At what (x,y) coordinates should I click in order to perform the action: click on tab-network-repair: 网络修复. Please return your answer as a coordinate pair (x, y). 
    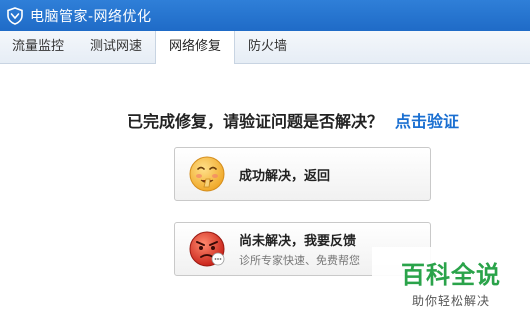
    Looking at the image, I should click on (195, 47).